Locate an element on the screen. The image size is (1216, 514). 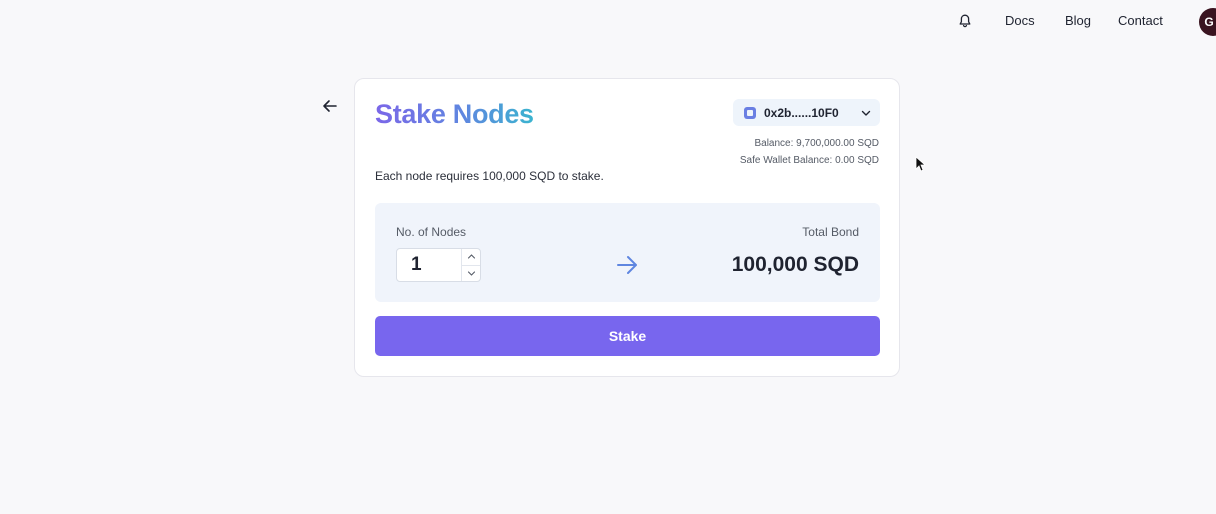
safe-wallet-balance-text: Safe Wallet Balance: 0.00 SQD is located at coordinates (809, 160).